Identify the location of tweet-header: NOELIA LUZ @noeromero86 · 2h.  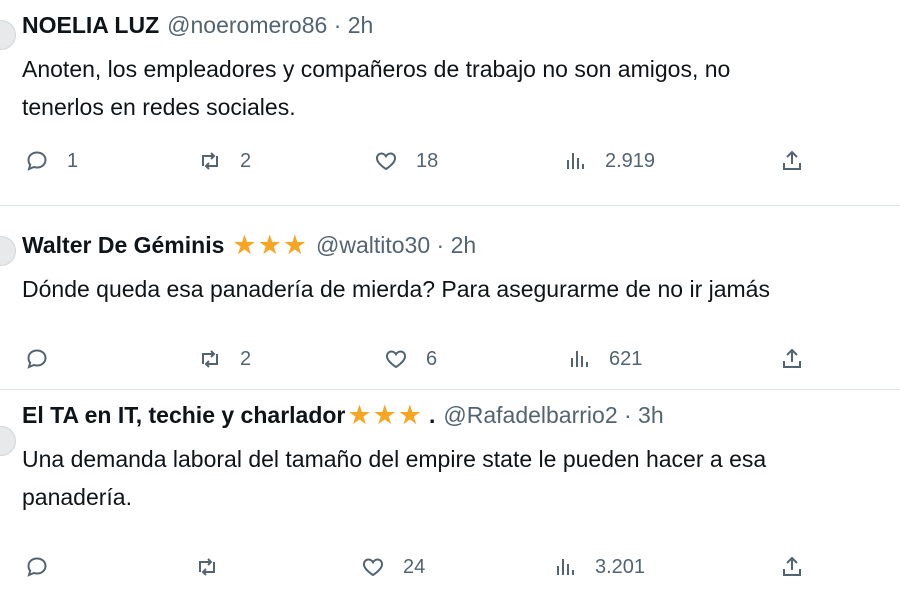
(197, 25).